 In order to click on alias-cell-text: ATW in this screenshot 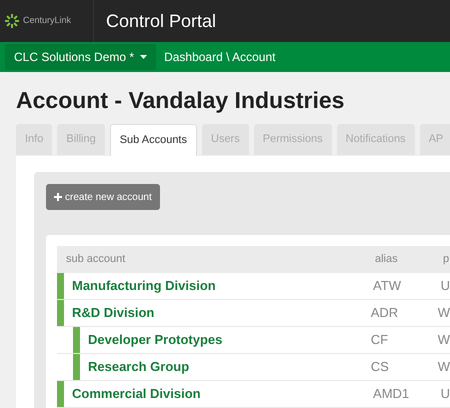, I will do `click(387, 286)`.